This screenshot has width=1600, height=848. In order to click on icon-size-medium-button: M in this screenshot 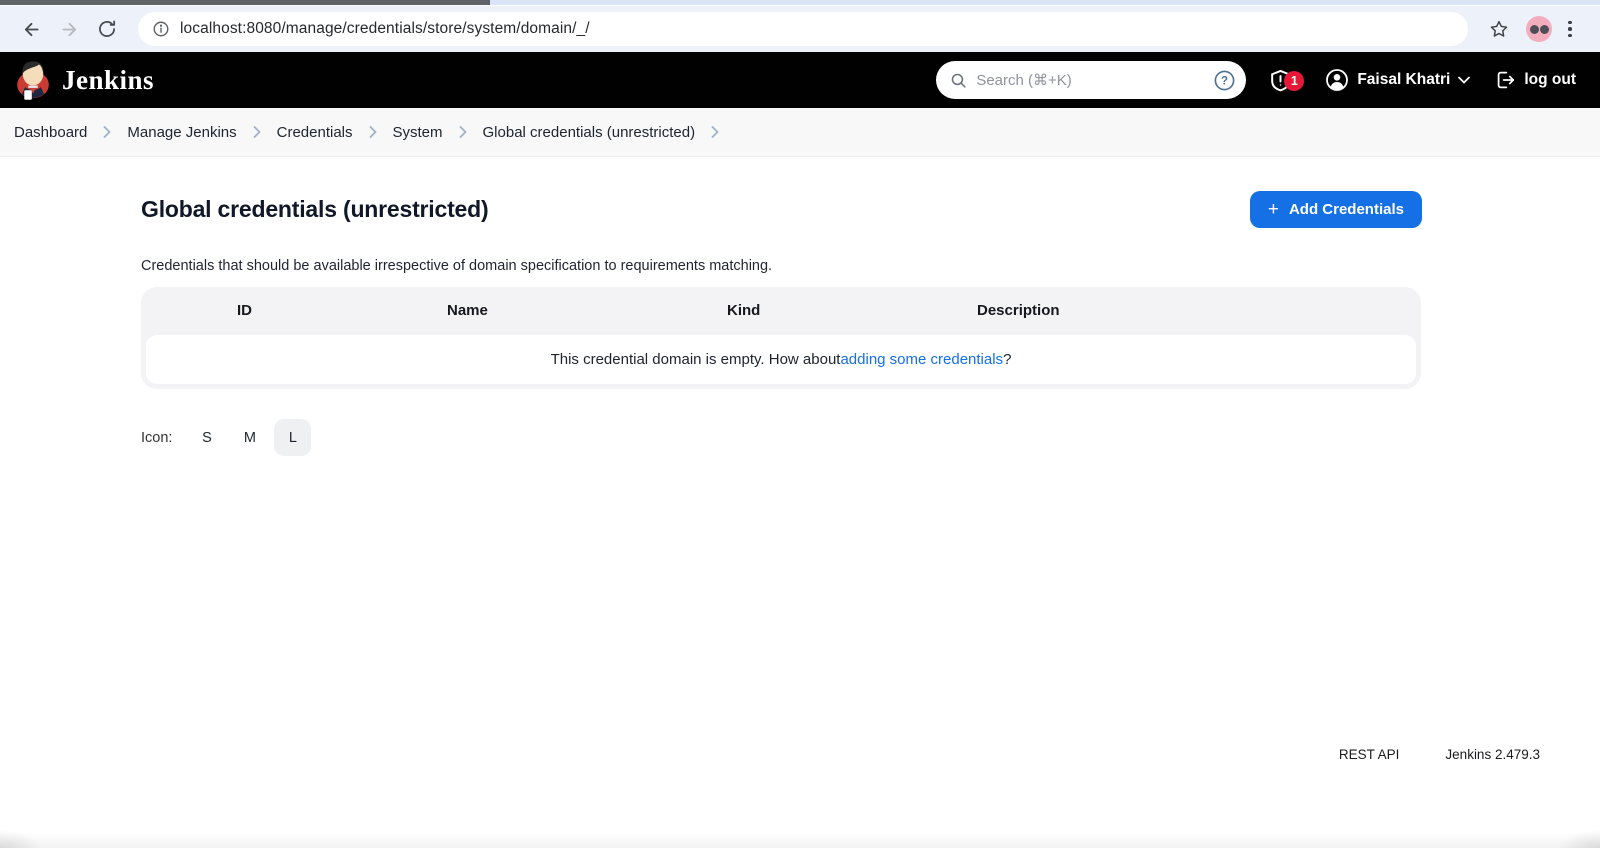, I will do `click(249, 437)`.